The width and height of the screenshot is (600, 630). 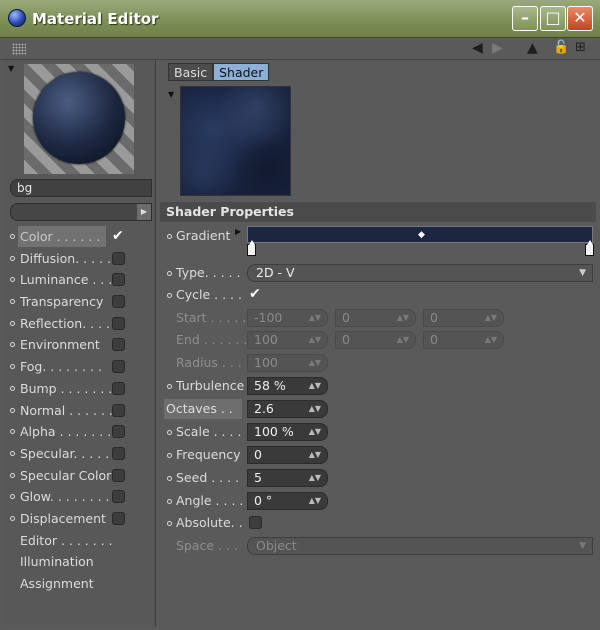 I want to click on type-dropdown: 2D - V ▼, so click(x=420, y=273).